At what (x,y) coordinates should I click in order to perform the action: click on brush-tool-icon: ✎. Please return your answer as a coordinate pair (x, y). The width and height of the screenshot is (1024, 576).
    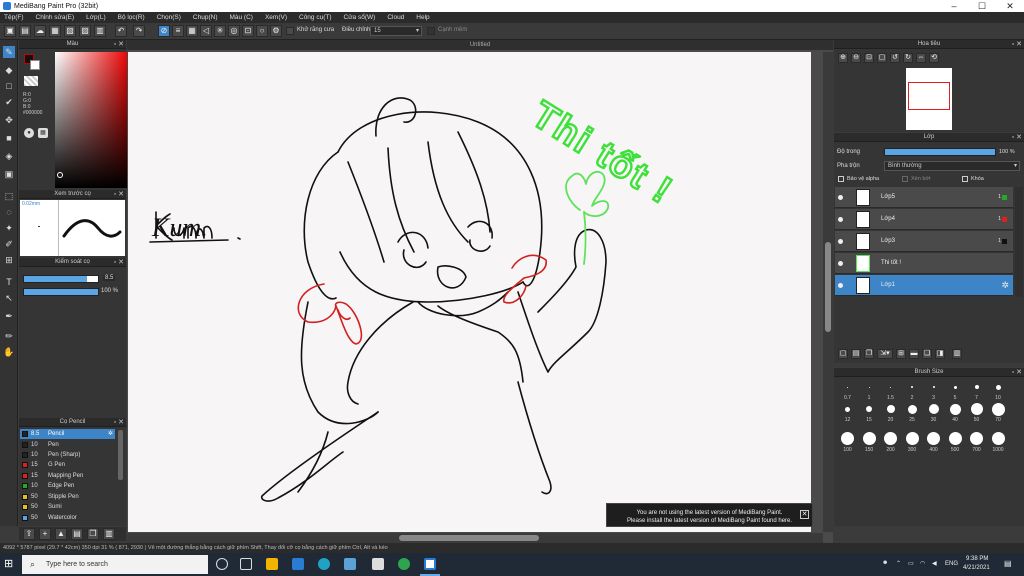
    Looking at the image, I should click on (9, 52).